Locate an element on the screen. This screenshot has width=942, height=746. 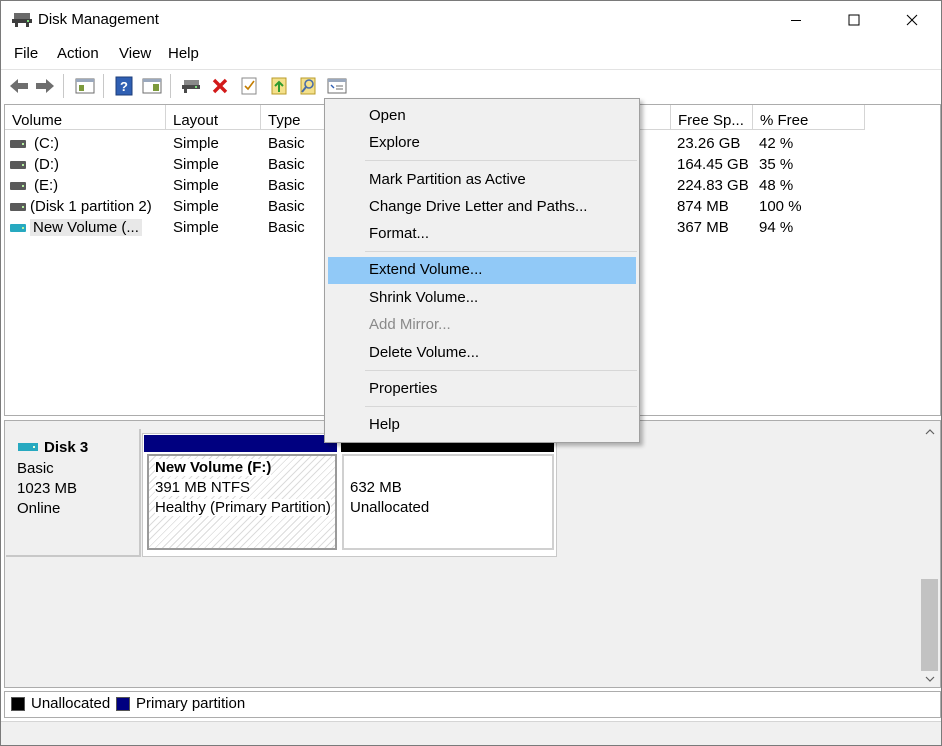
help-icon: ? is located at coordinates (124, 86).